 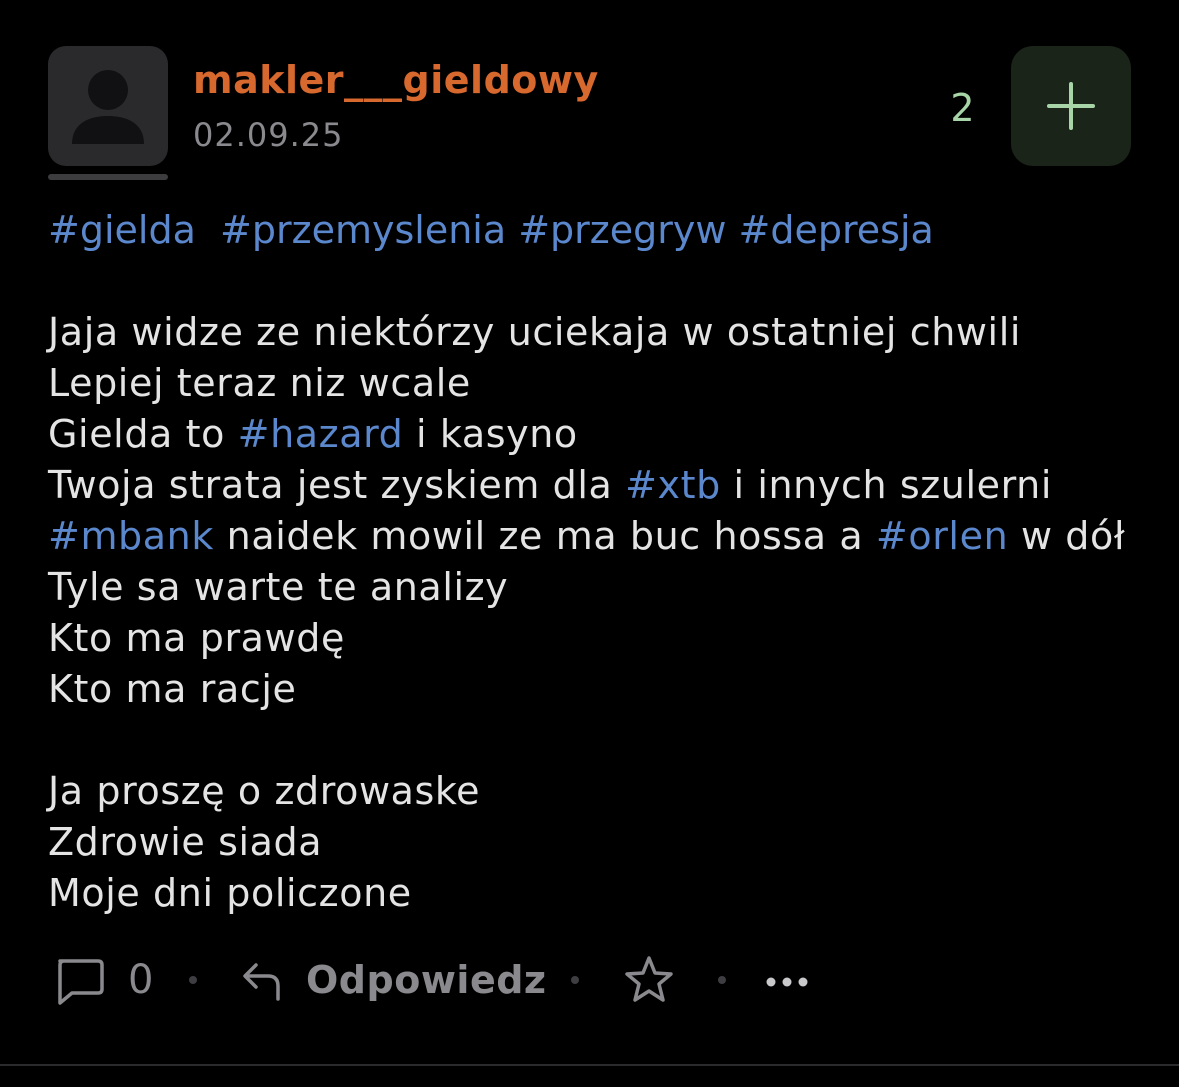 What do you see at coordinates (264, 791) in the screenshot?
I see `body-line: Ja proszę o zdrowaske` at bounding box center [264, 791].